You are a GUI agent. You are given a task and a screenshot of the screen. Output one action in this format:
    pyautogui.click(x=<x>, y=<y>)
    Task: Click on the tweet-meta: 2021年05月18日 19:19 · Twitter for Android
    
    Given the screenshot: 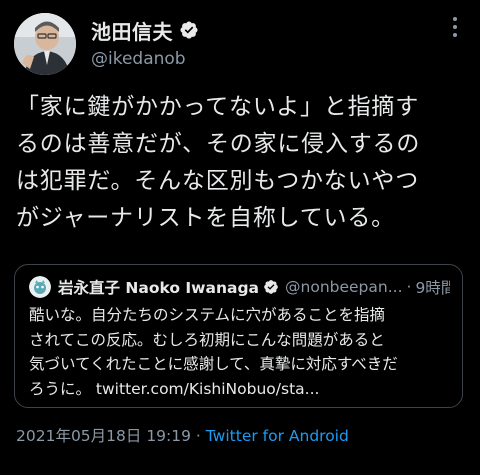 What is the action you would take?
    pyautogui.click(x=182, y=435)
    